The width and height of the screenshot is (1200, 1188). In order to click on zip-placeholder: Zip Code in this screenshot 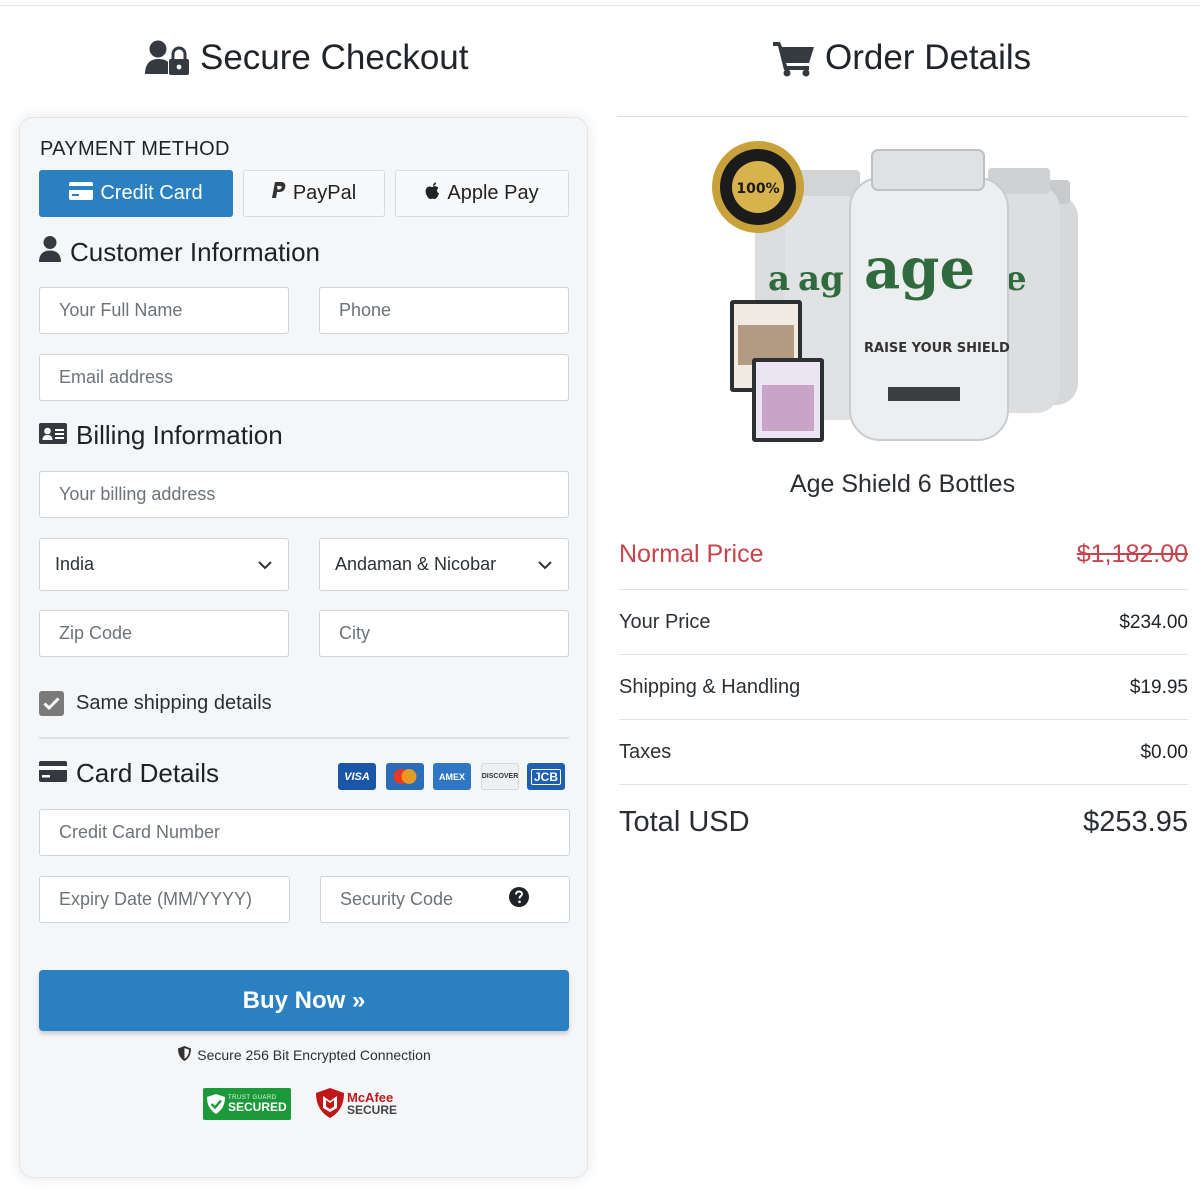, I will do `click(96, 633)`.